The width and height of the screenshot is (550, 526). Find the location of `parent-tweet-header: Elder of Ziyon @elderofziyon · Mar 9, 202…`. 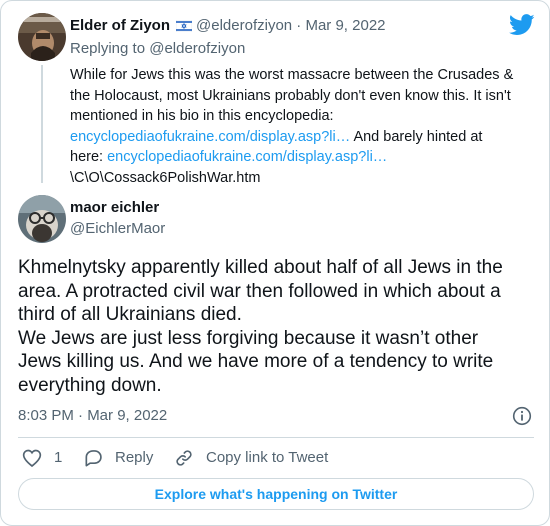

parent-tweet-header: Elder of Ziyon @elderofziyon · Mar 9, 202… is located at coordinates (228, 26).